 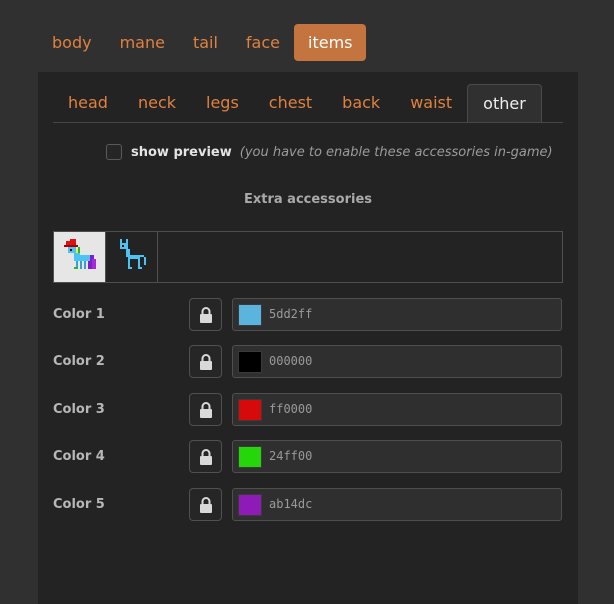 What do you see at coordinates (330, 42) in the screenshot?
I see `tab-items: items` at bounding box center [330, 42].